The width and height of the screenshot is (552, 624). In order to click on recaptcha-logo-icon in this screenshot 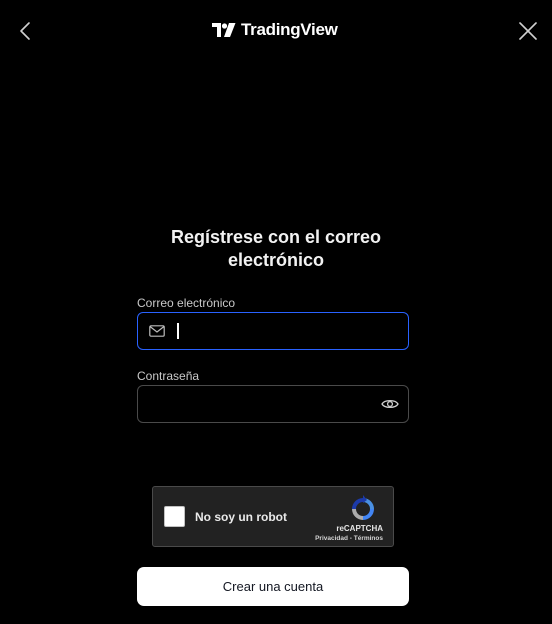, I will do `click(363, 507)`.